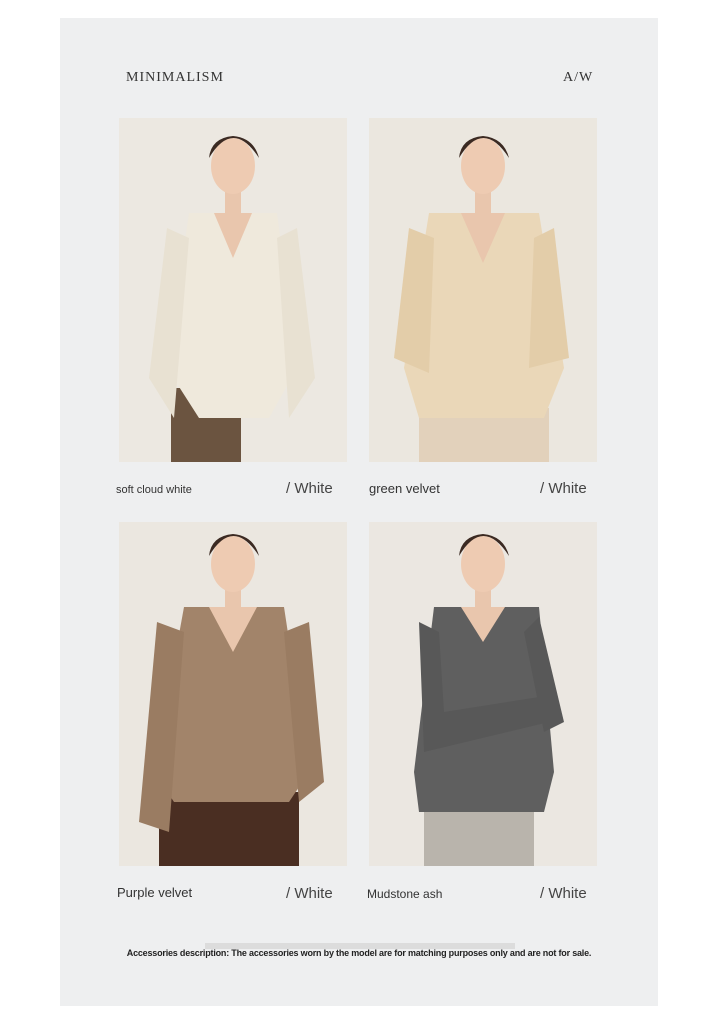 The image size is (717, 1024). I want to click on product-color-4: / White, so click(563, 893).